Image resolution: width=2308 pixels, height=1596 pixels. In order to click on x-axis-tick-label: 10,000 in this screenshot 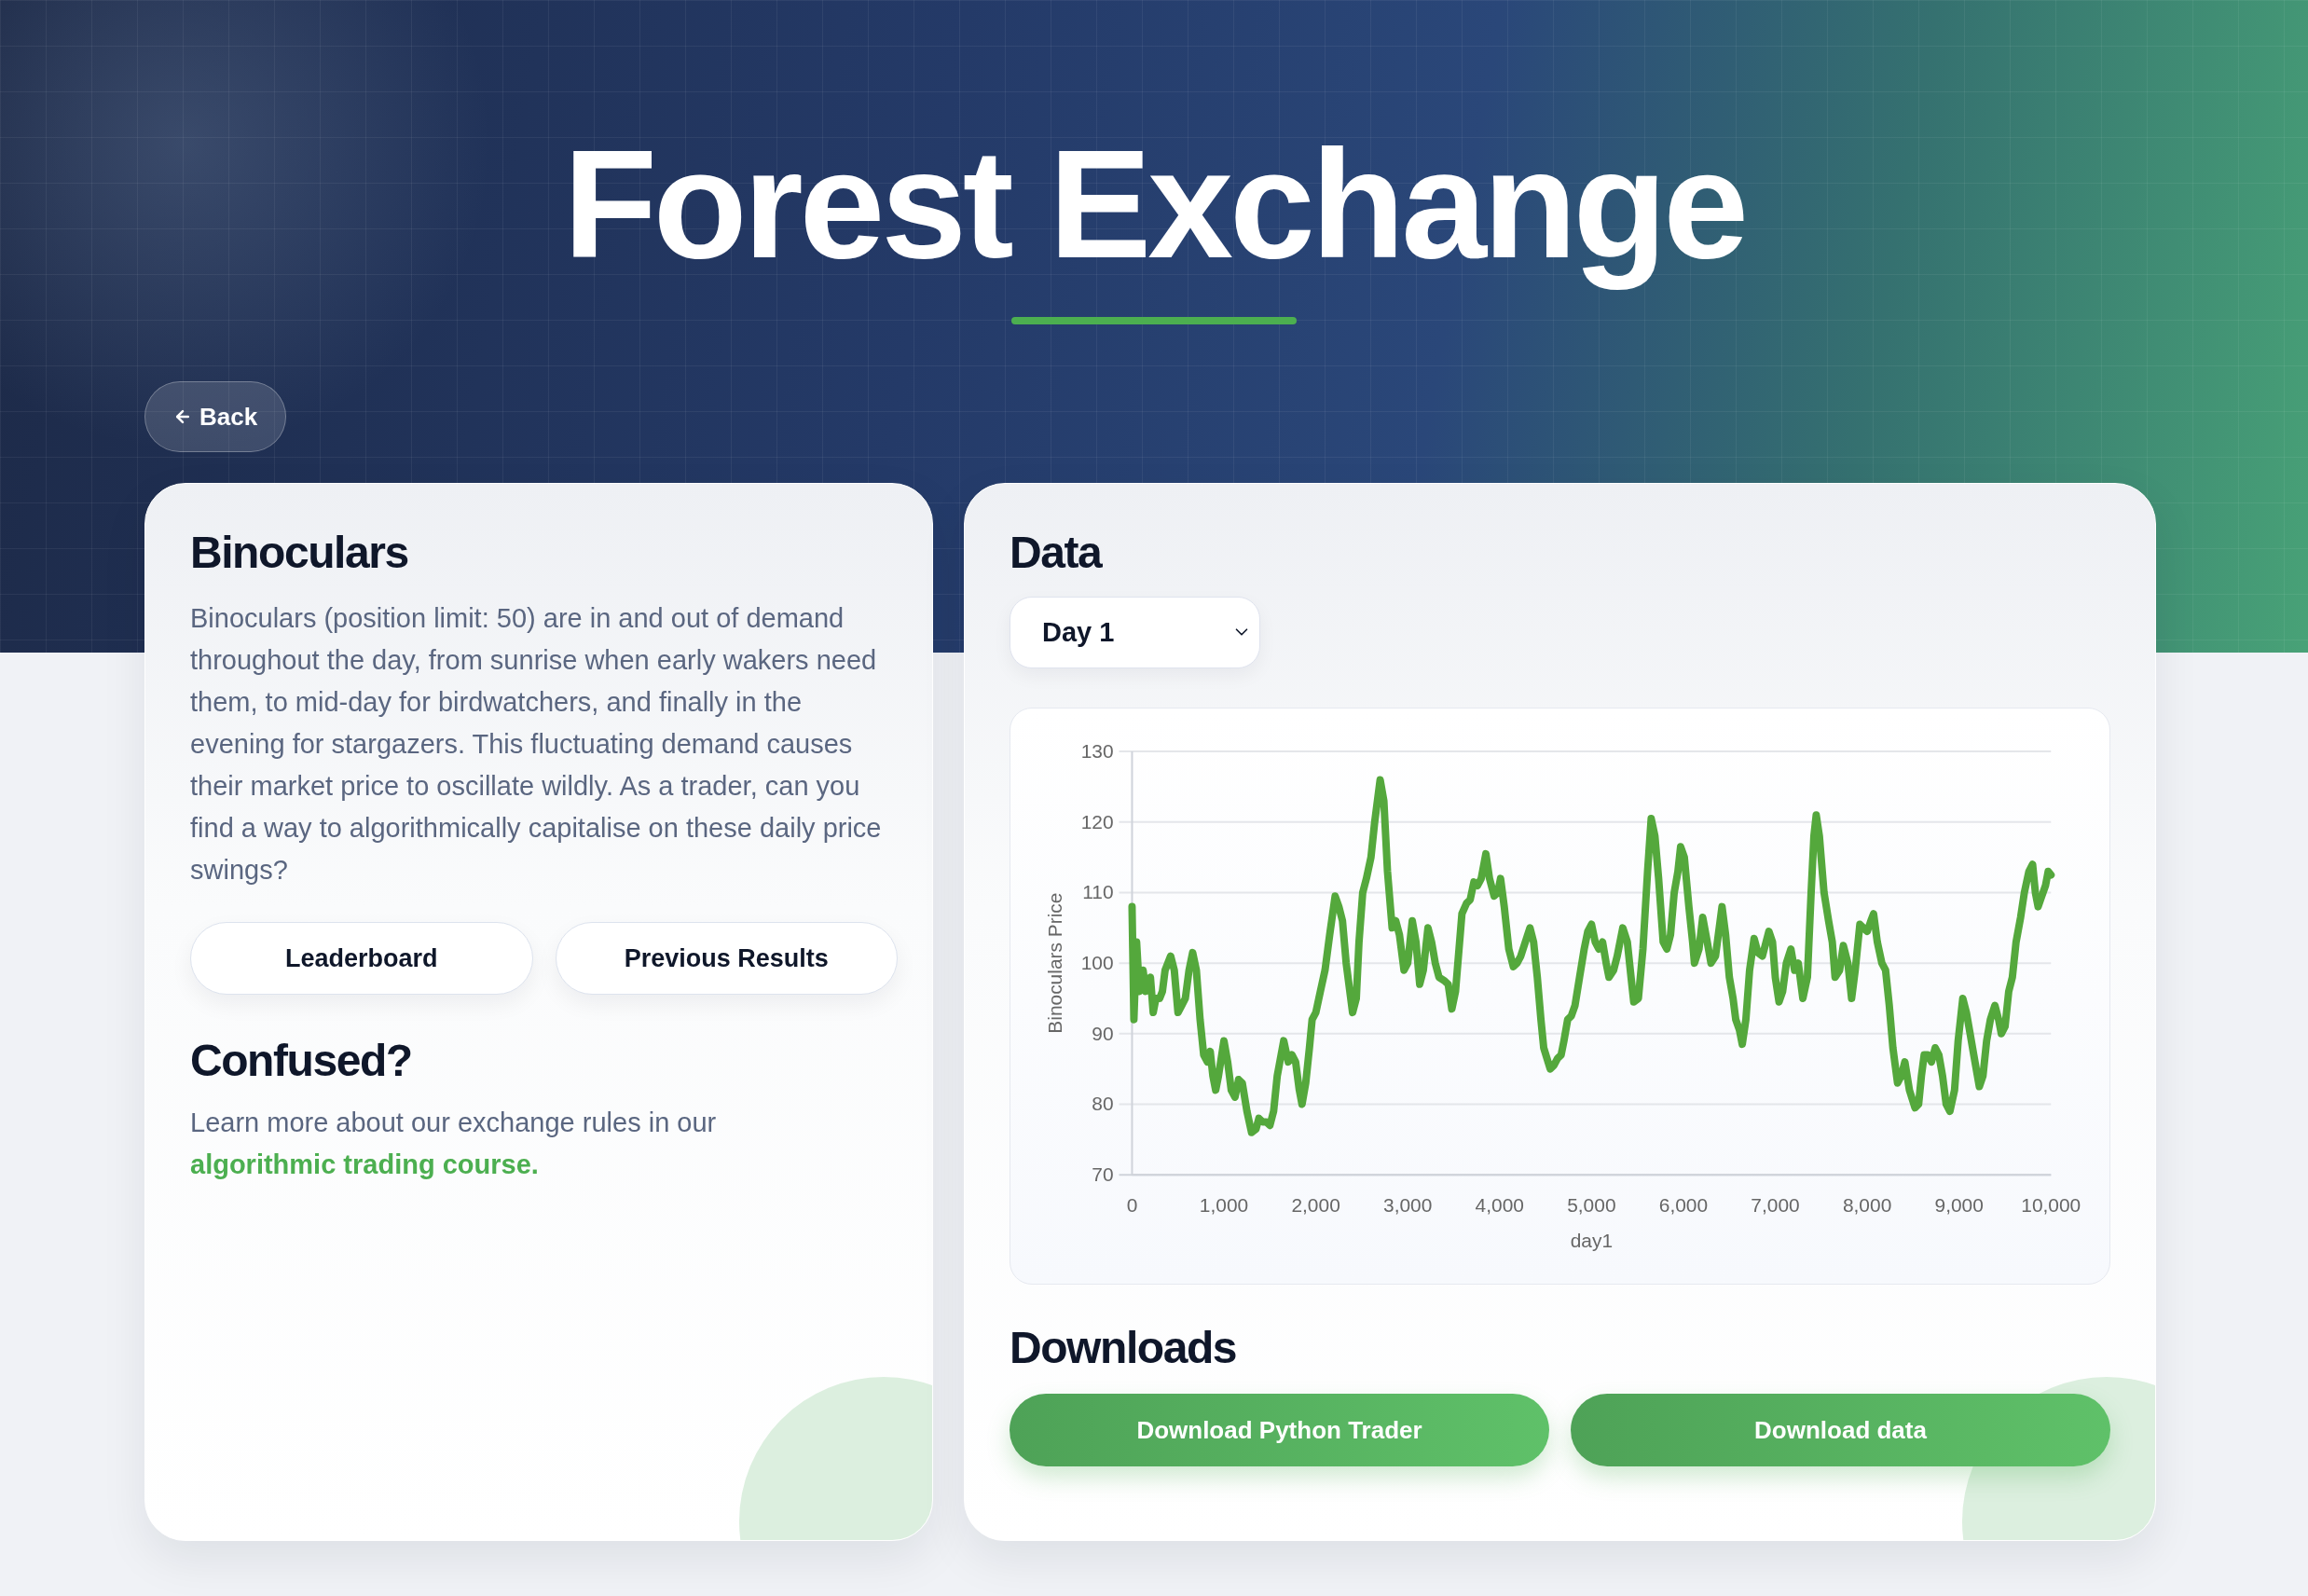, I will do `click(2051, 1204)`.